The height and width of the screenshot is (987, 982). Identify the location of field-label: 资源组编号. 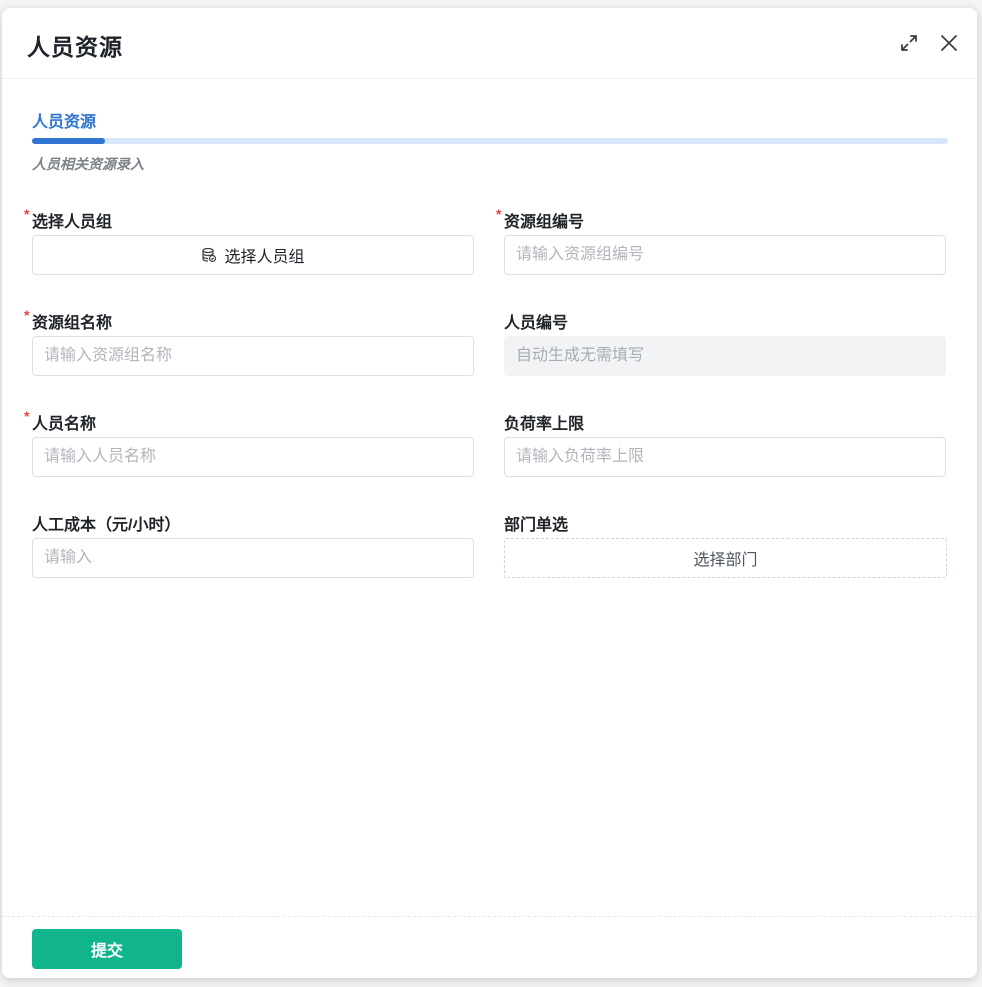
(544, 222).